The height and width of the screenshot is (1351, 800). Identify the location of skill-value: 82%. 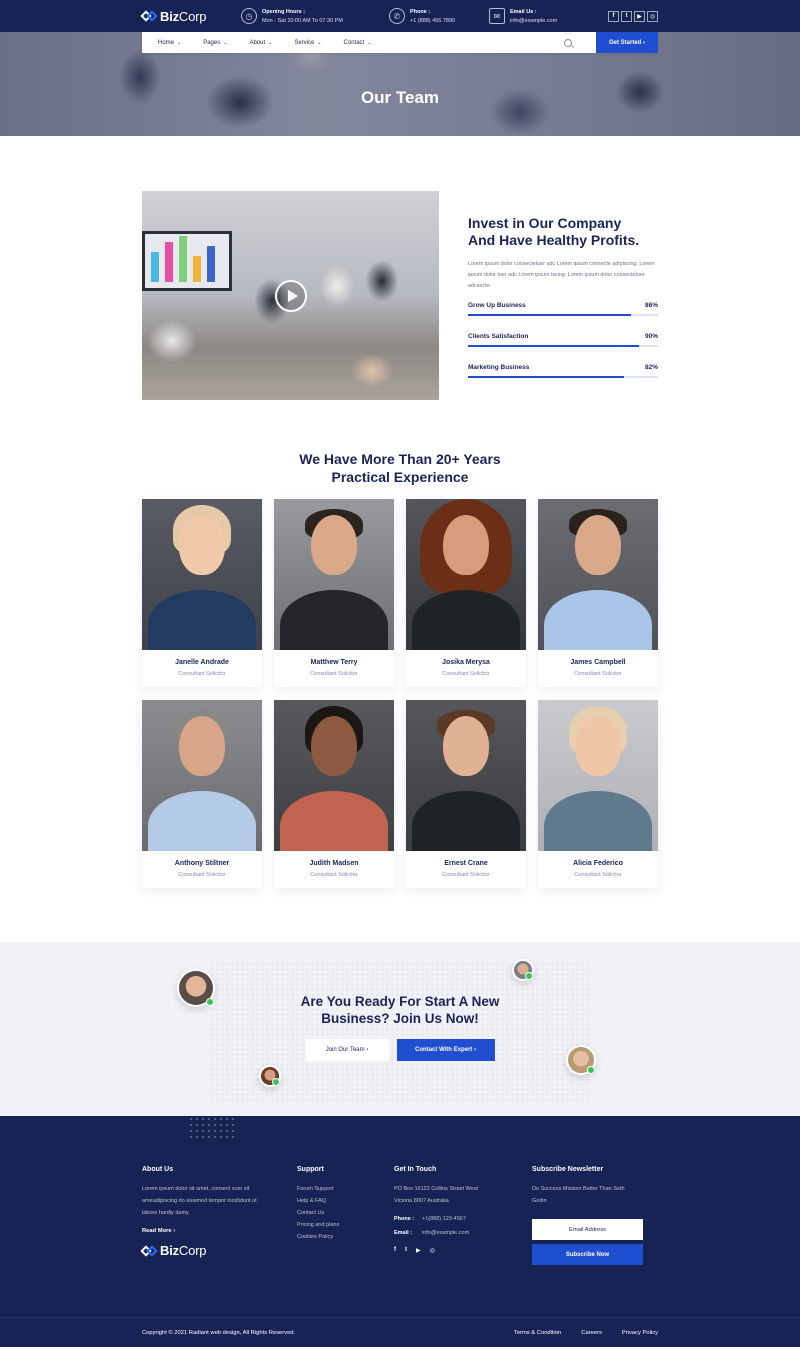
(651, 367).